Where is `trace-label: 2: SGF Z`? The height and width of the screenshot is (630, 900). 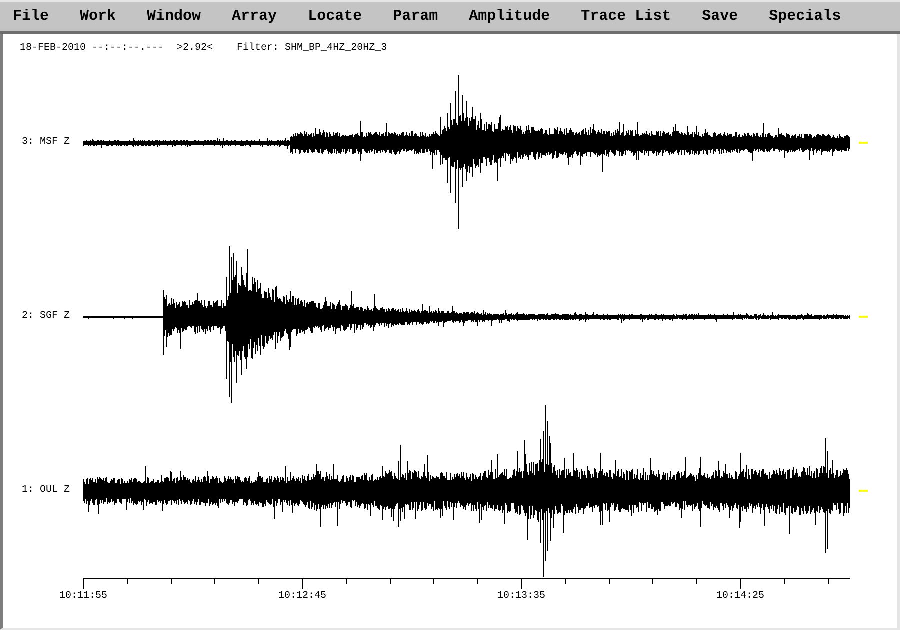
trace-label: 2: SGF Z is located at coordinates (46, 317).